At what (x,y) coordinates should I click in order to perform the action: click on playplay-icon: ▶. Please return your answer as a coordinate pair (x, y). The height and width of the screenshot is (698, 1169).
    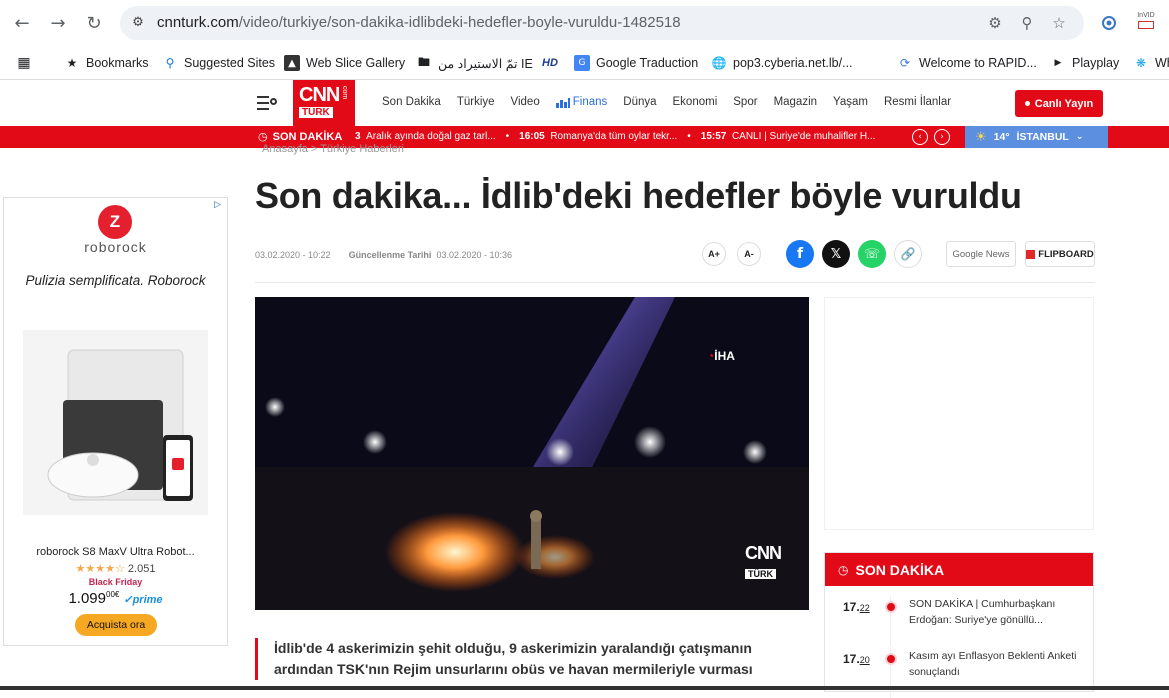
    Looking at the image, I should click on (1058, 63).